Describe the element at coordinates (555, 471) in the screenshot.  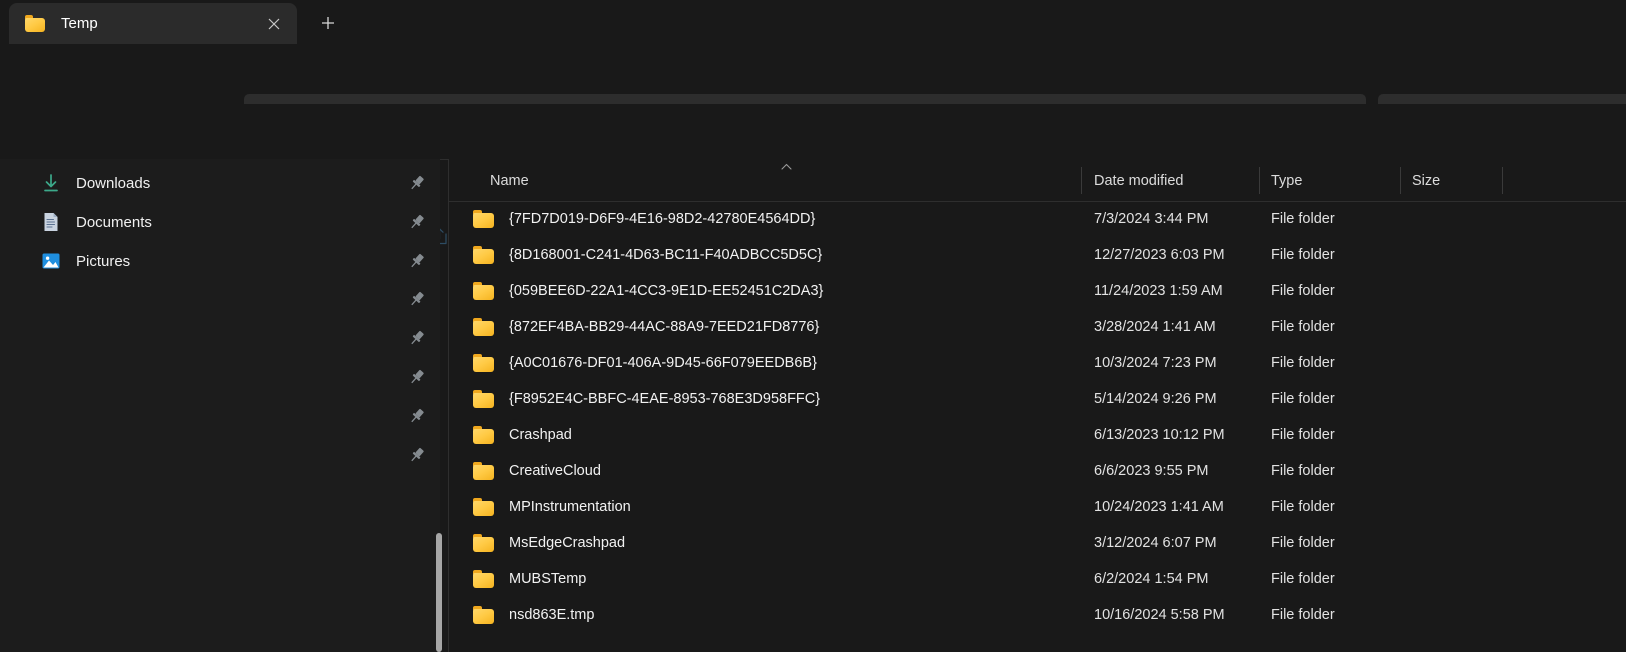
I see `file-name: CreativeCloud` at that location.